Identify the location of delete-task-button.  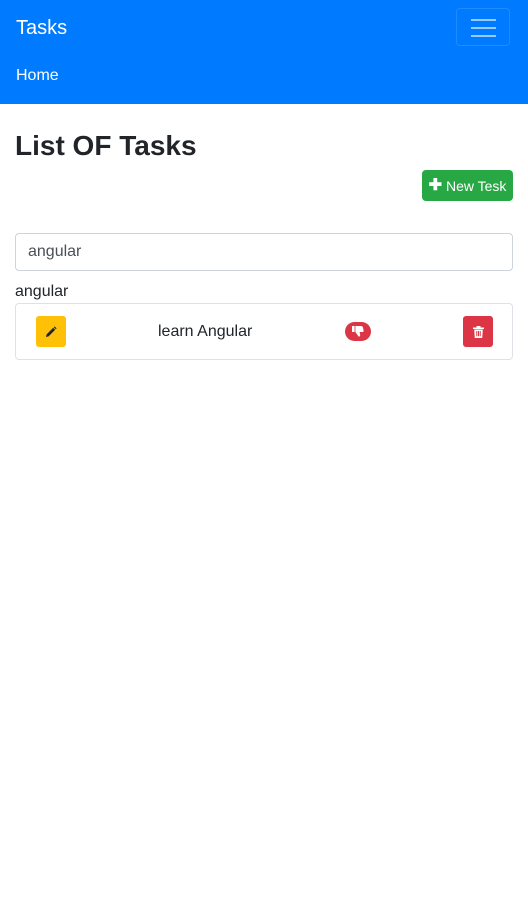
(478, 331).